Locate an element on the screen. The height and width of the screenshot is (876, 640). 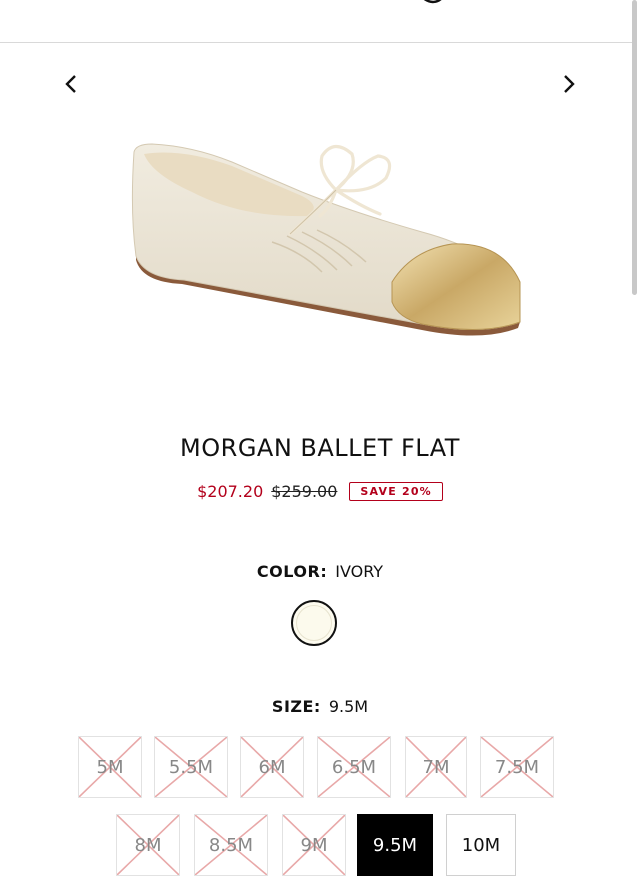
color-selection-label: COLOR: IVORY is located at coordinates (320, 571).